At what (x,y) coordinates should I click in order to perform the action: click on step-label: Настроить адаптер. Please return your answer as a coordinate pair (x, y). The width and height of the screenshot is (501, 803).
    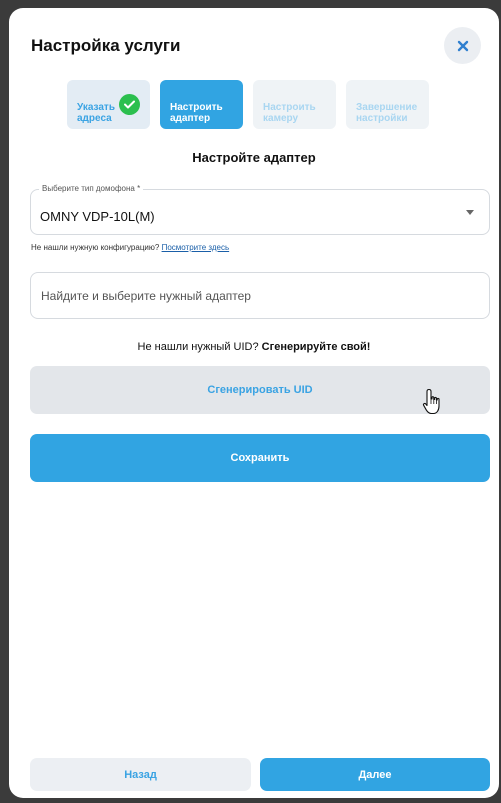
    Looking at the image, I should click on (196, 113).